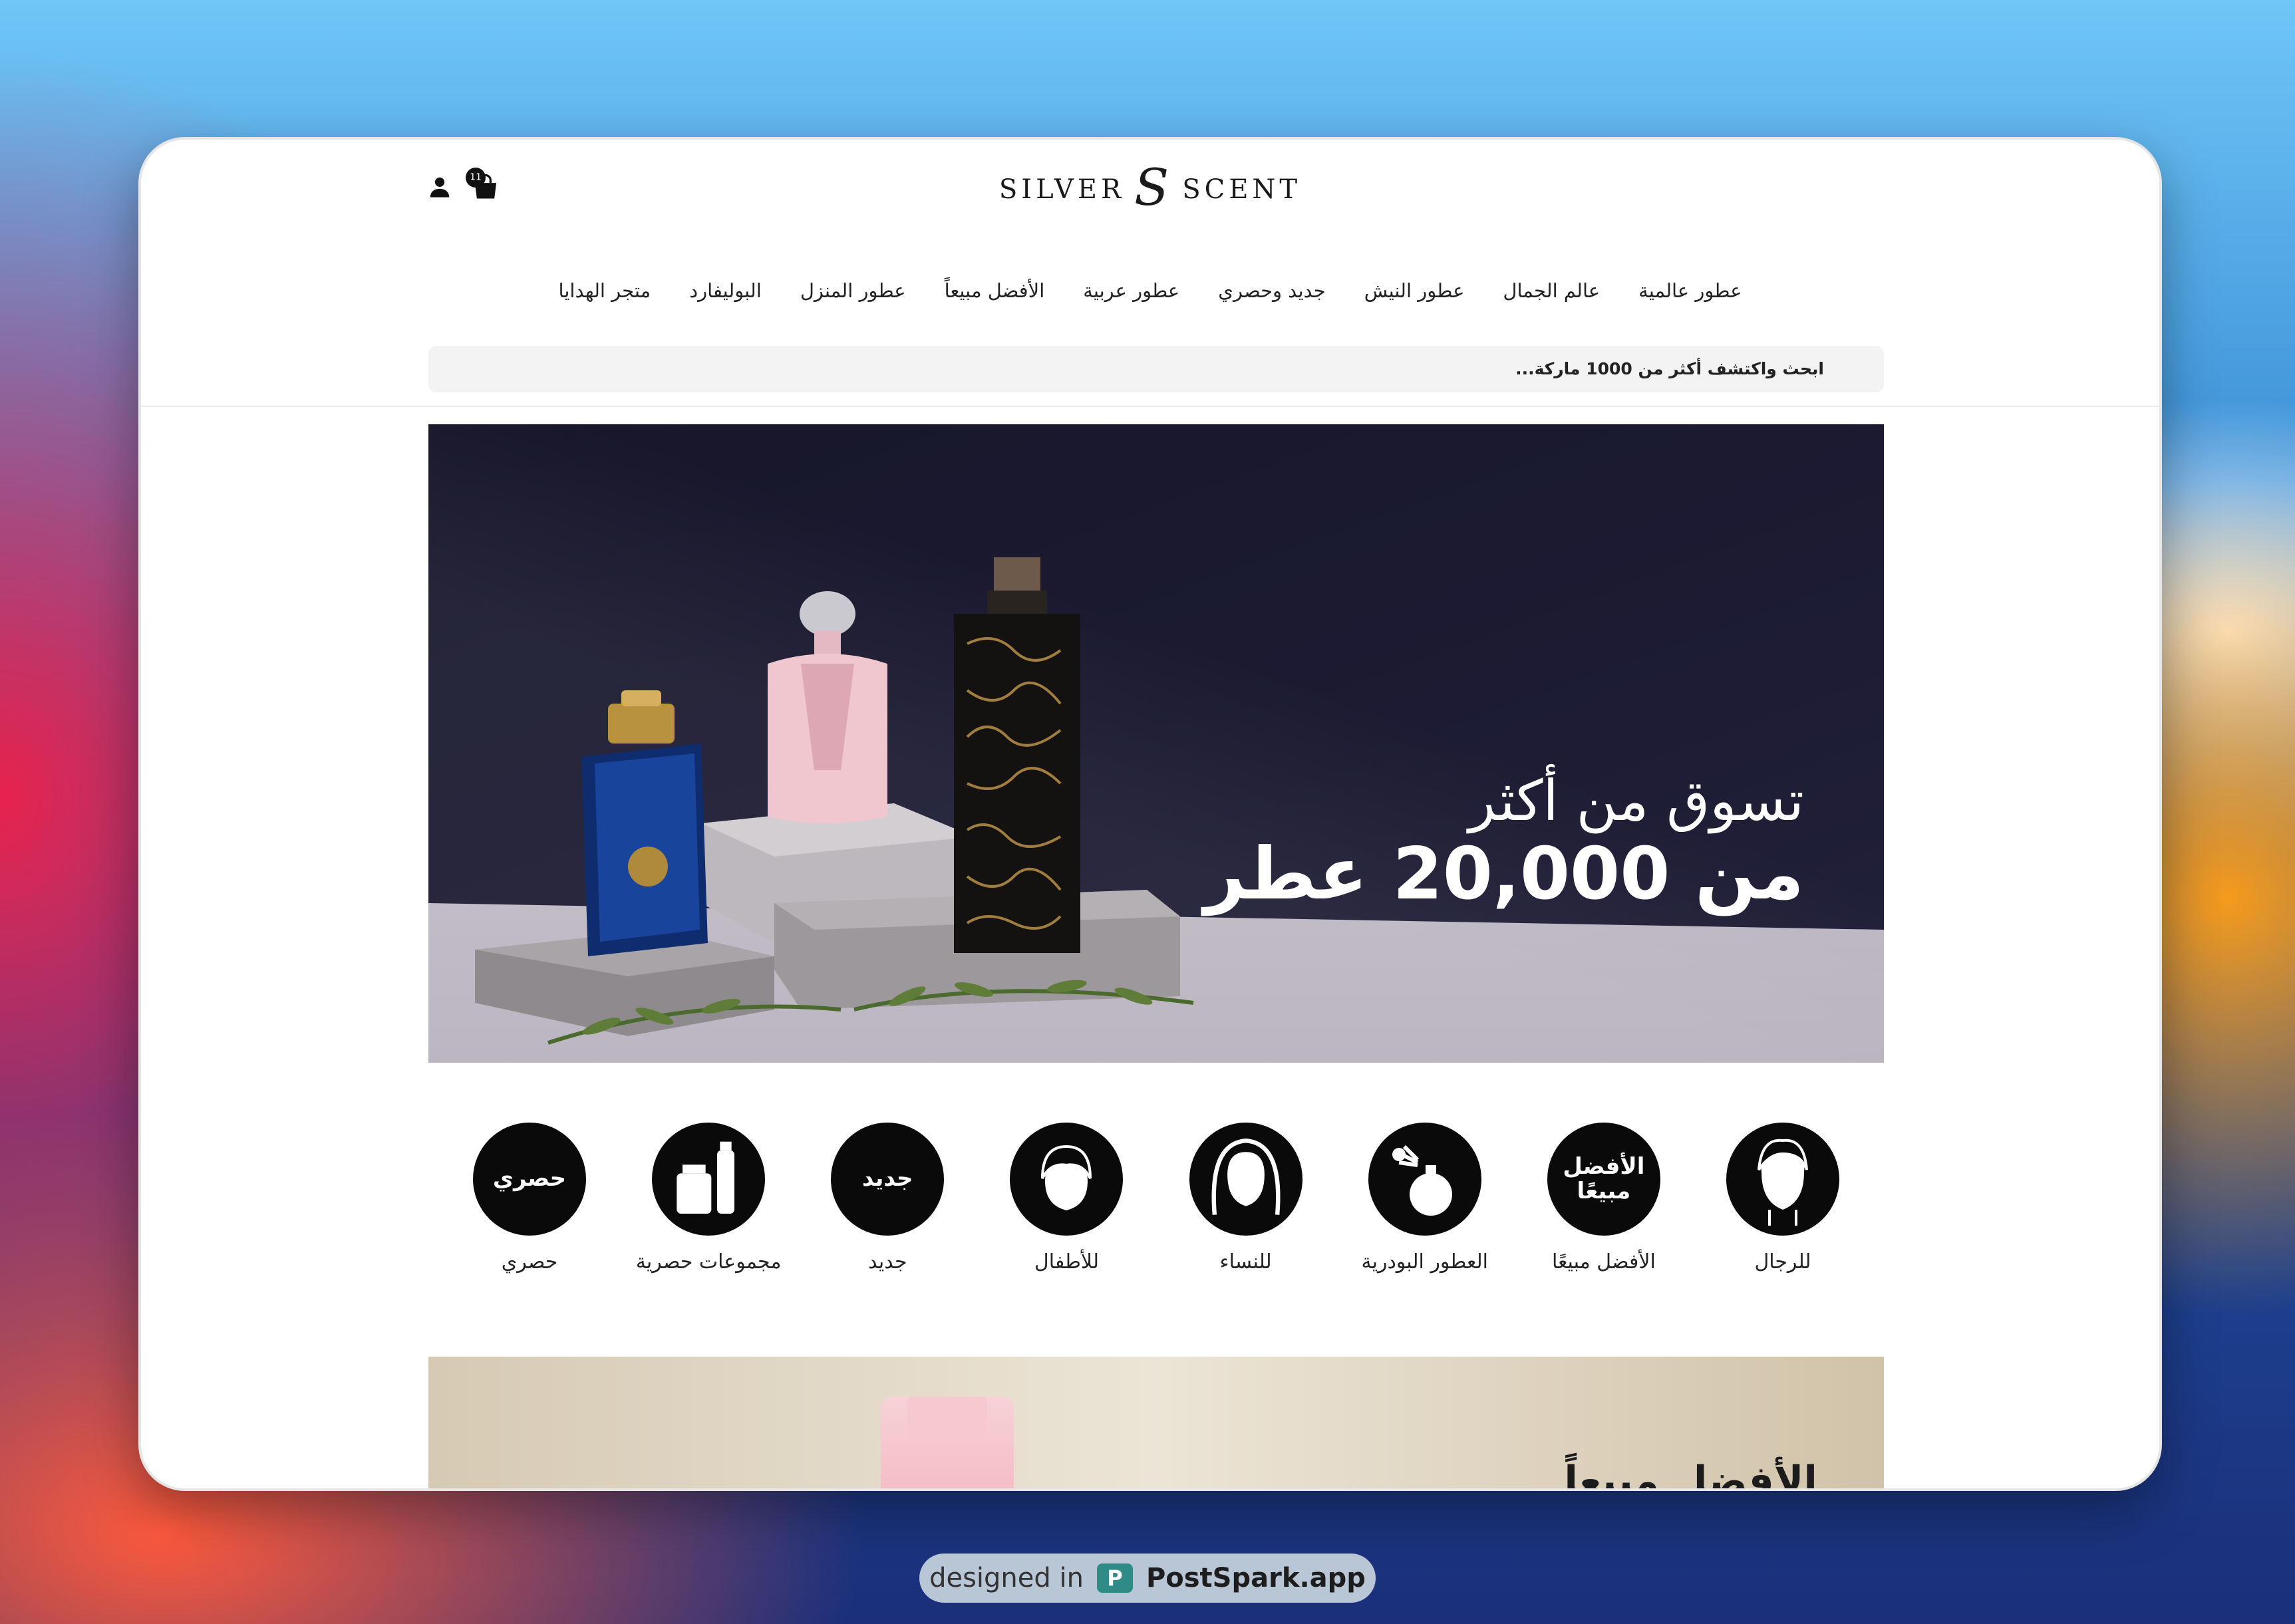 The width and height of the screenshot is (2295, 1624). What do you see at coordinates (1153, 187) in the screenshot?
I see `brand-monogram: S` at bounding box center [1153, 187].